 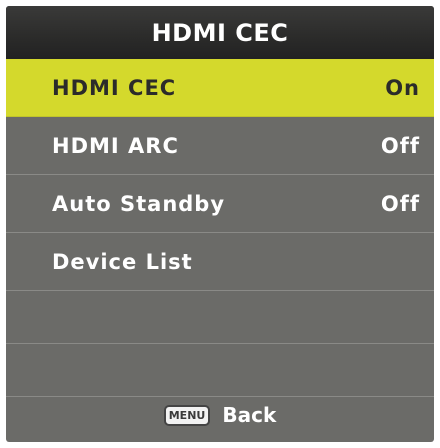 I want to click on menu-item-label: Auto Standby, so click(x=139, y=203).